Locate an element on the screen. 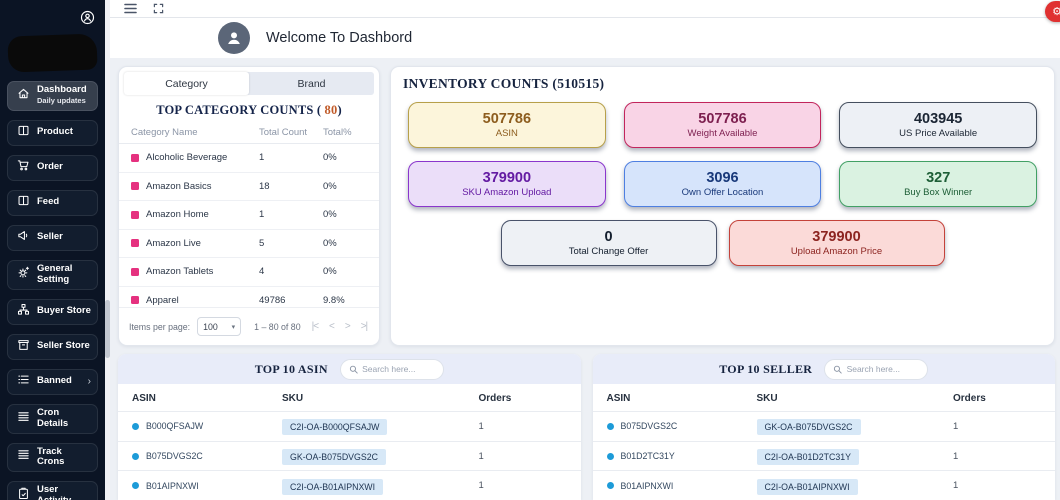  sidebar-item-label: Banned is located at coordinates (54, 381).